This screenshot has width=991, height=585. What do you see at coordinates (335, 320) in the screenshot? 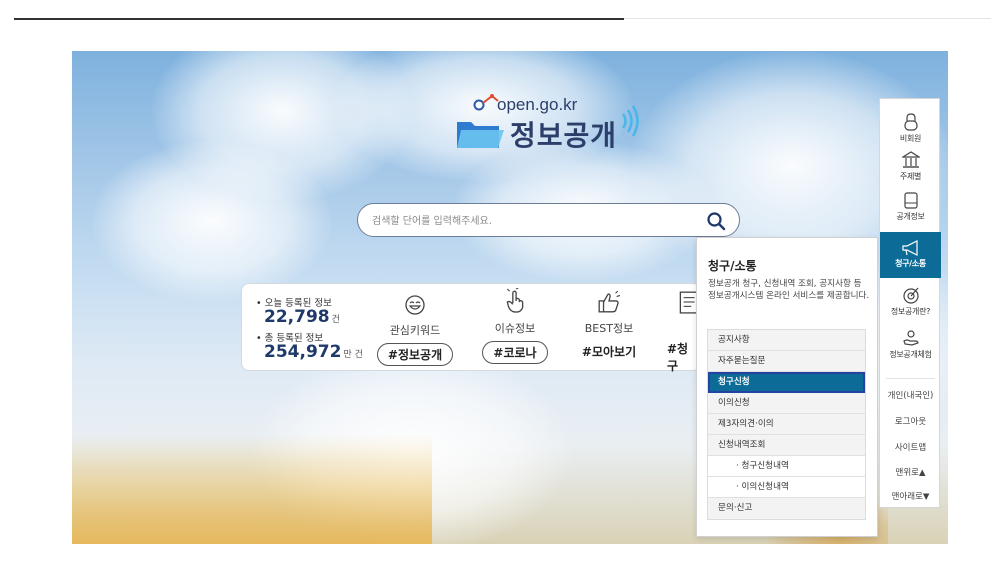
I see `today-count-unit: 건` at bounding box center [335, 320].